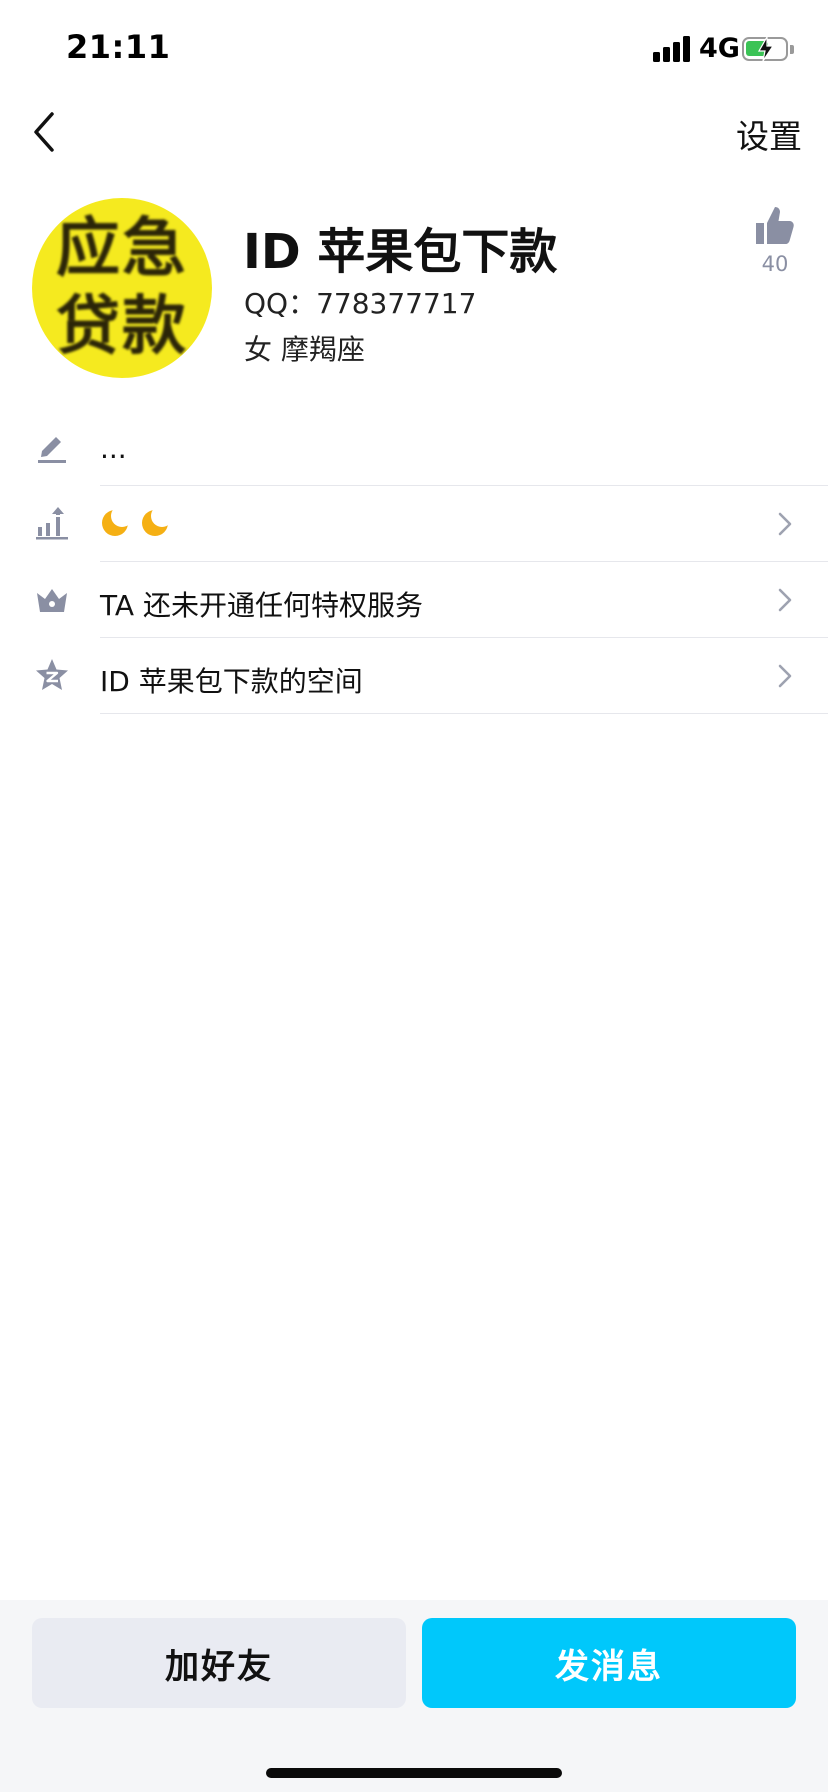 The height and width of the screenshot is (1792, 828). What do you see at coordinates (792, 49) in the screenshot?
I see `battery-cap` at bounding box center [792, 49].